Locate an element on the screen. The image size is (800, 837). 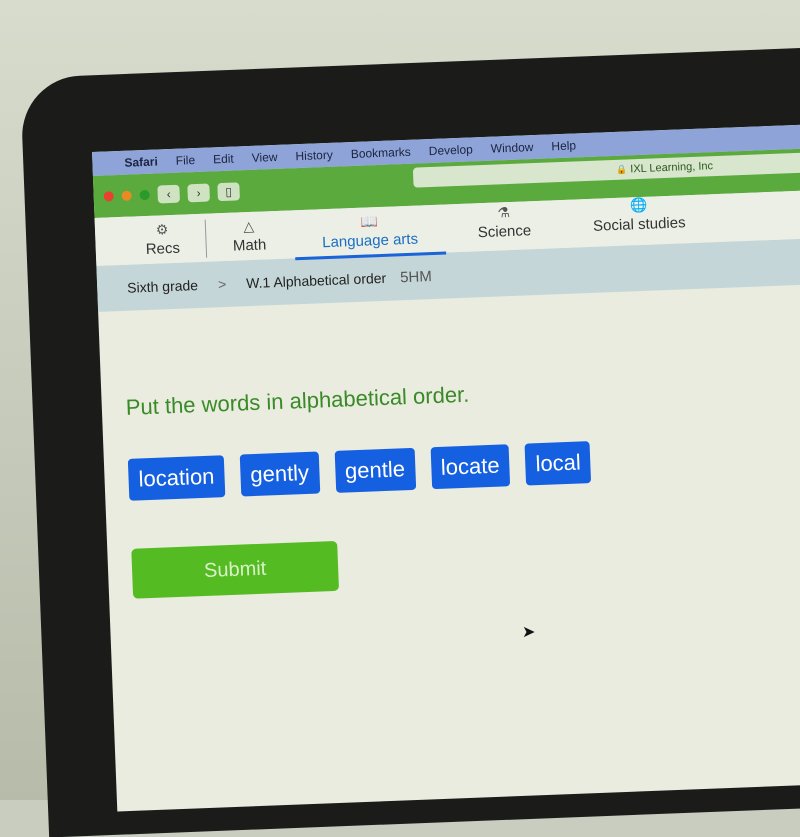
menu-help: Help is located at coordinates (563, 145).